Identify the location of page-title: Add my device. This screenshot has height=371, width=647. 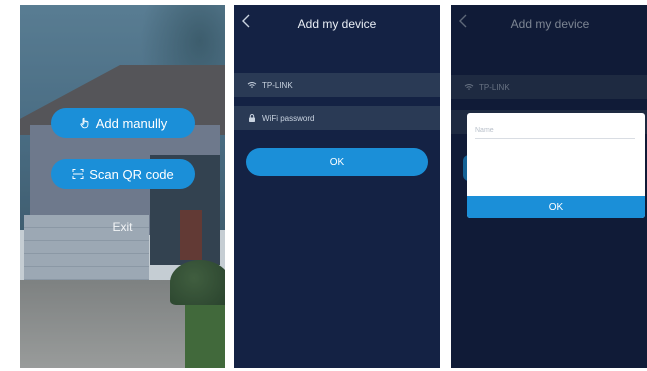
(337, 24).